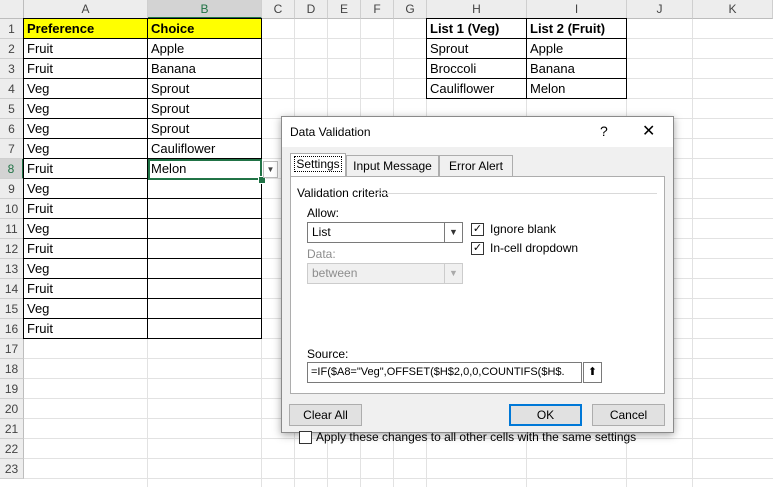 Image resolution: width=773 pixels, height=487 pixels. I want to click on cell-a11: Veg, so click(86, 229).